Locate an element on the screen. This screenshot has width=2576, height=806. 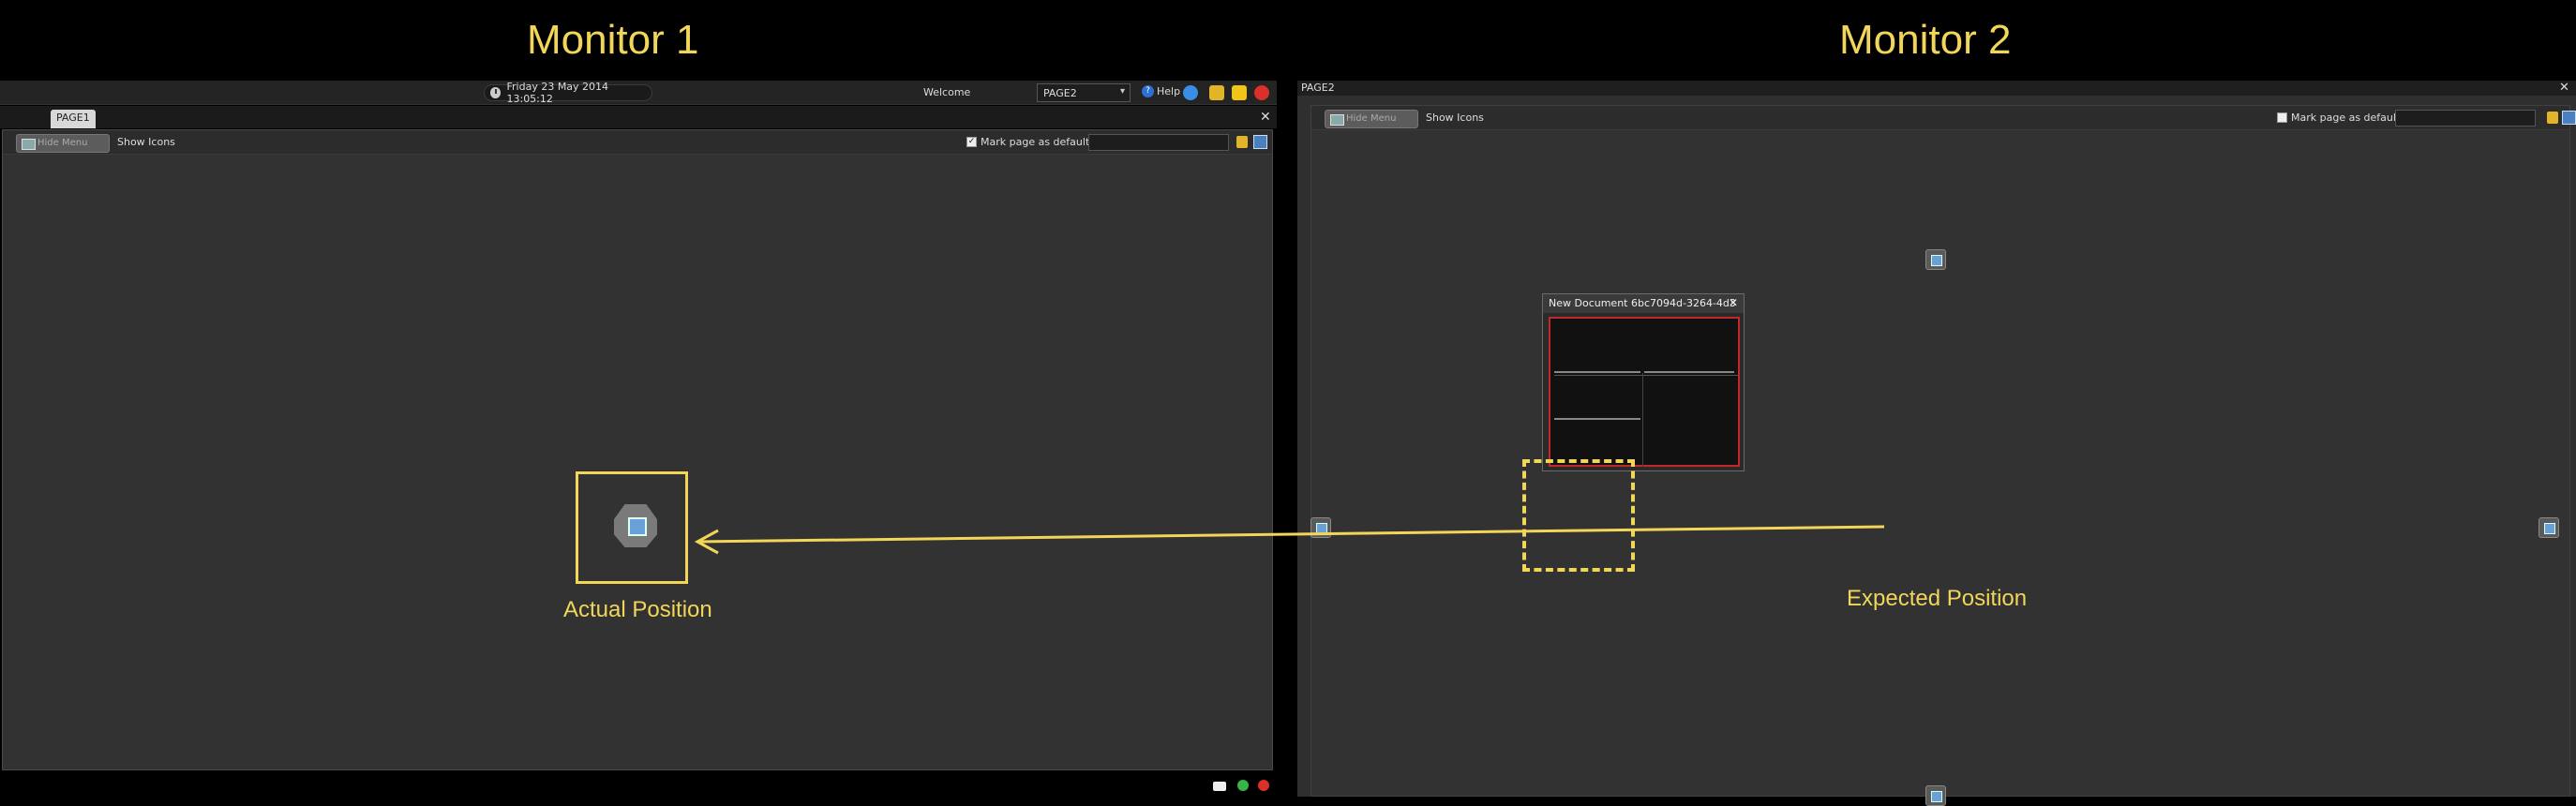
welcome-text: Welcome is located at coordinates (947, 92).